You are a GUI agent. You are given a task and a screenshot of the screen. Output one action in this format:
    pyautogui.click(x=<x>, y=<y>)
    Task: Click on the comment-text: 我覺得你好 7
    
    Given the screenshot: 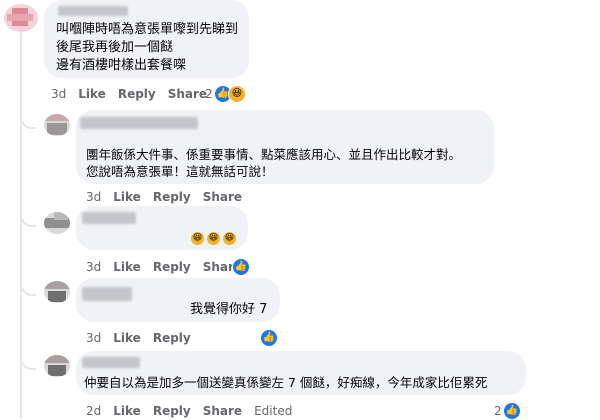 What is the action you would take?
    pyautogui.click(x=229, y=309)
    